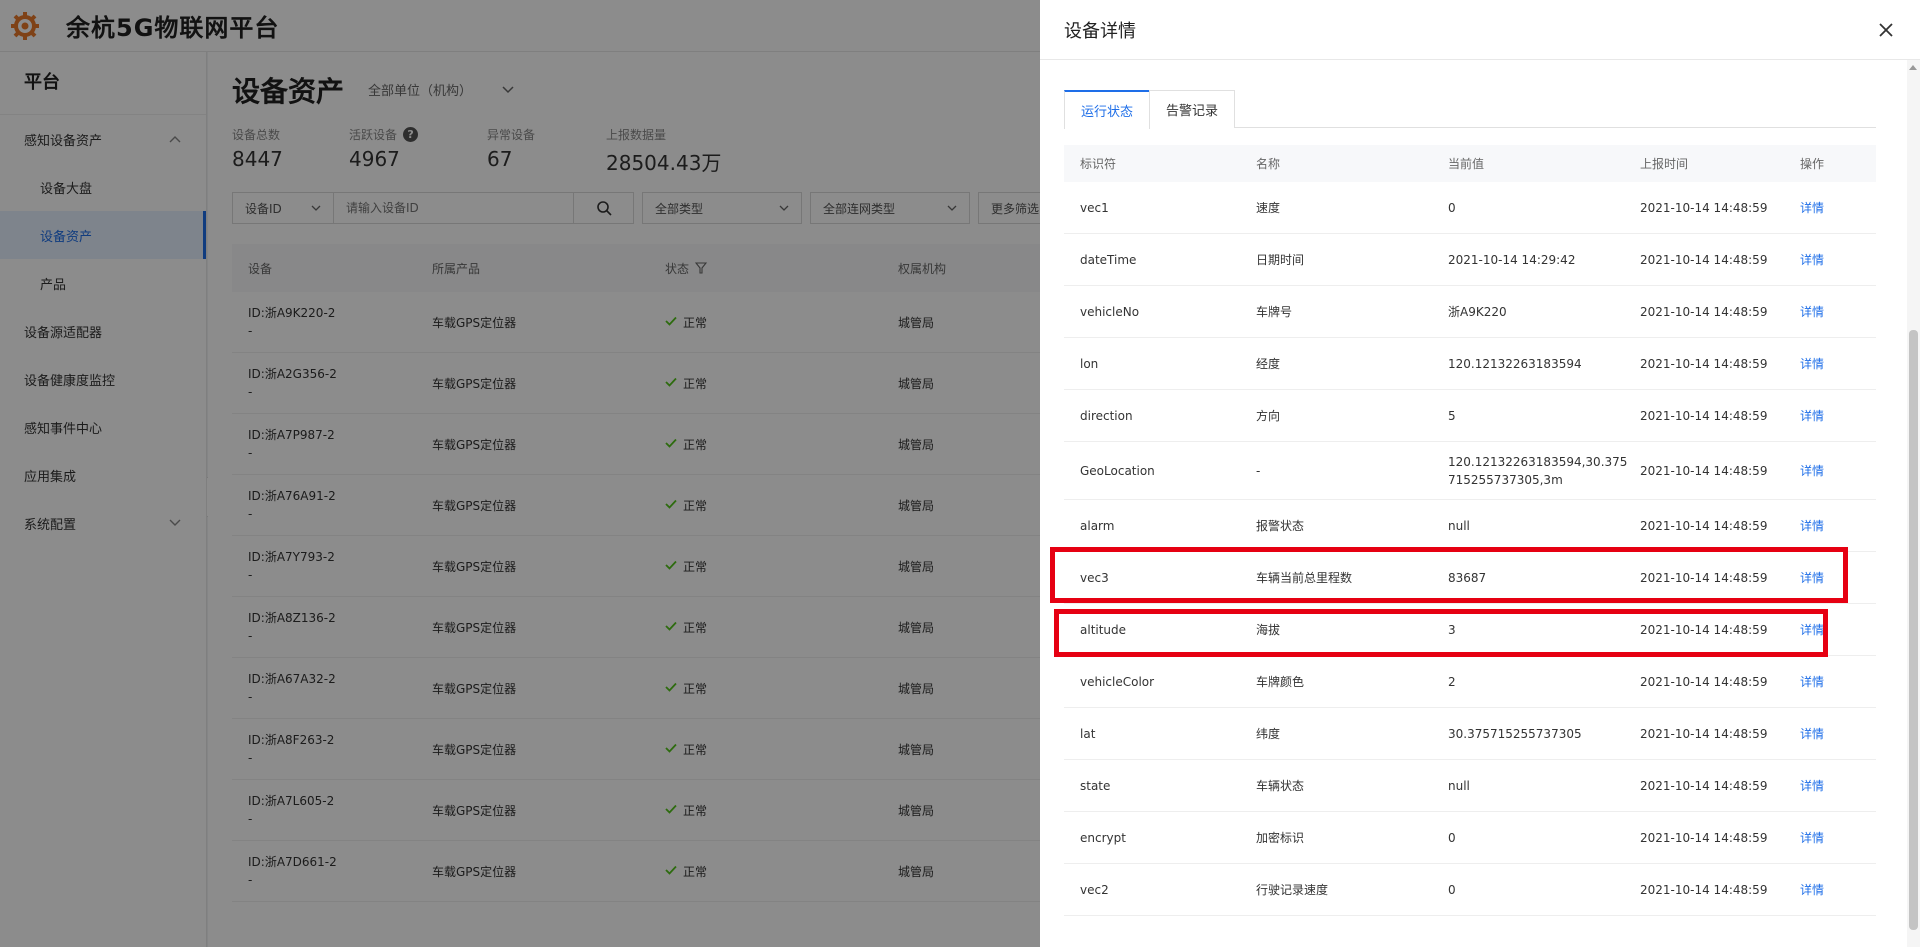  I want to click on value-cell: 2, so click(1452, 681).